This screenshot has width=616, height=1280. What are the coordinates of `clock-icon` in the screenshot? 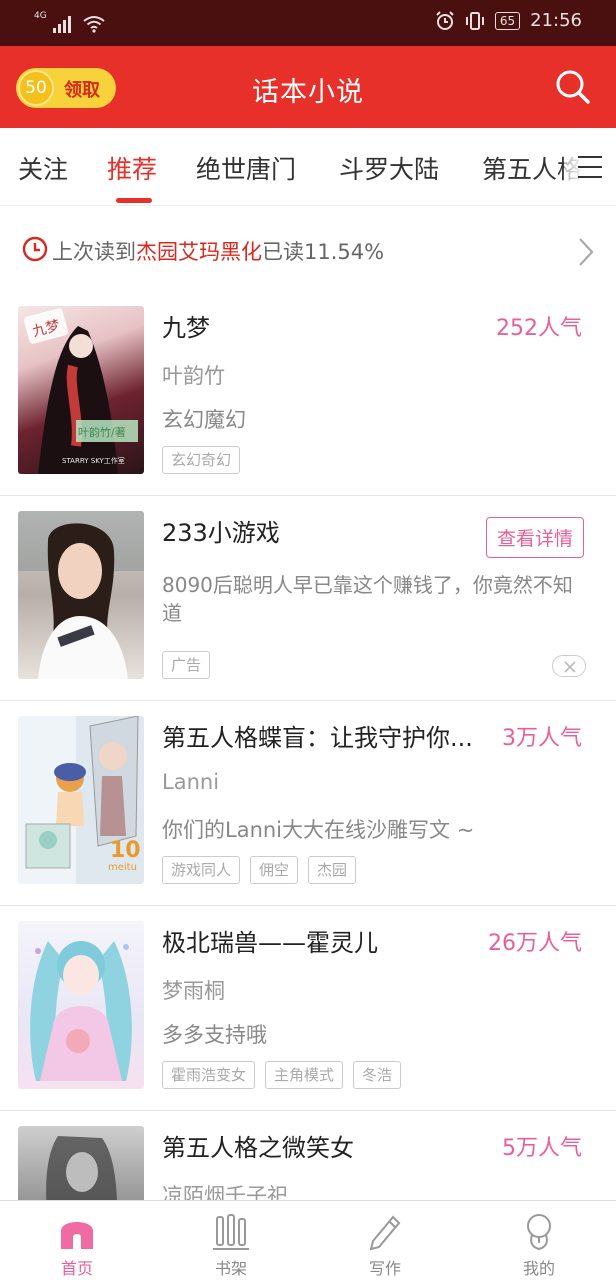 It's located at (35, 249).